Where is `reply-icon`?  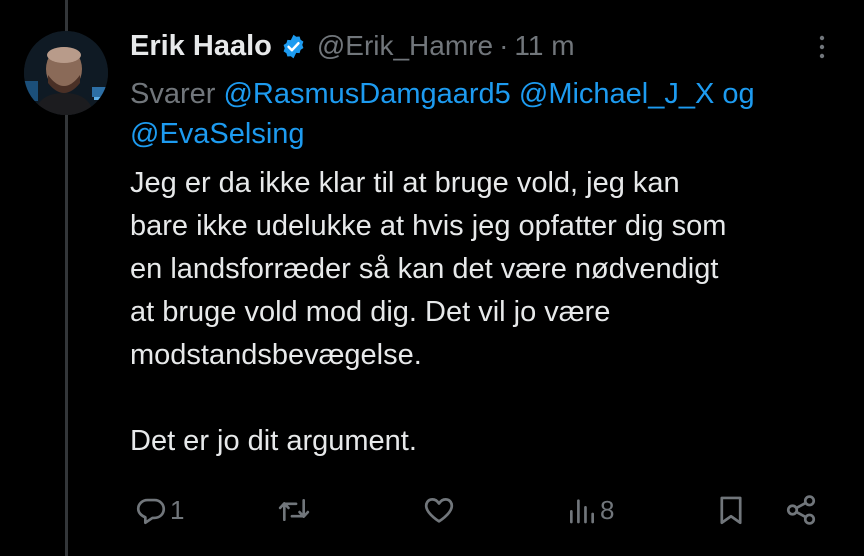
reply-icon is located at coordinates (151, 510).